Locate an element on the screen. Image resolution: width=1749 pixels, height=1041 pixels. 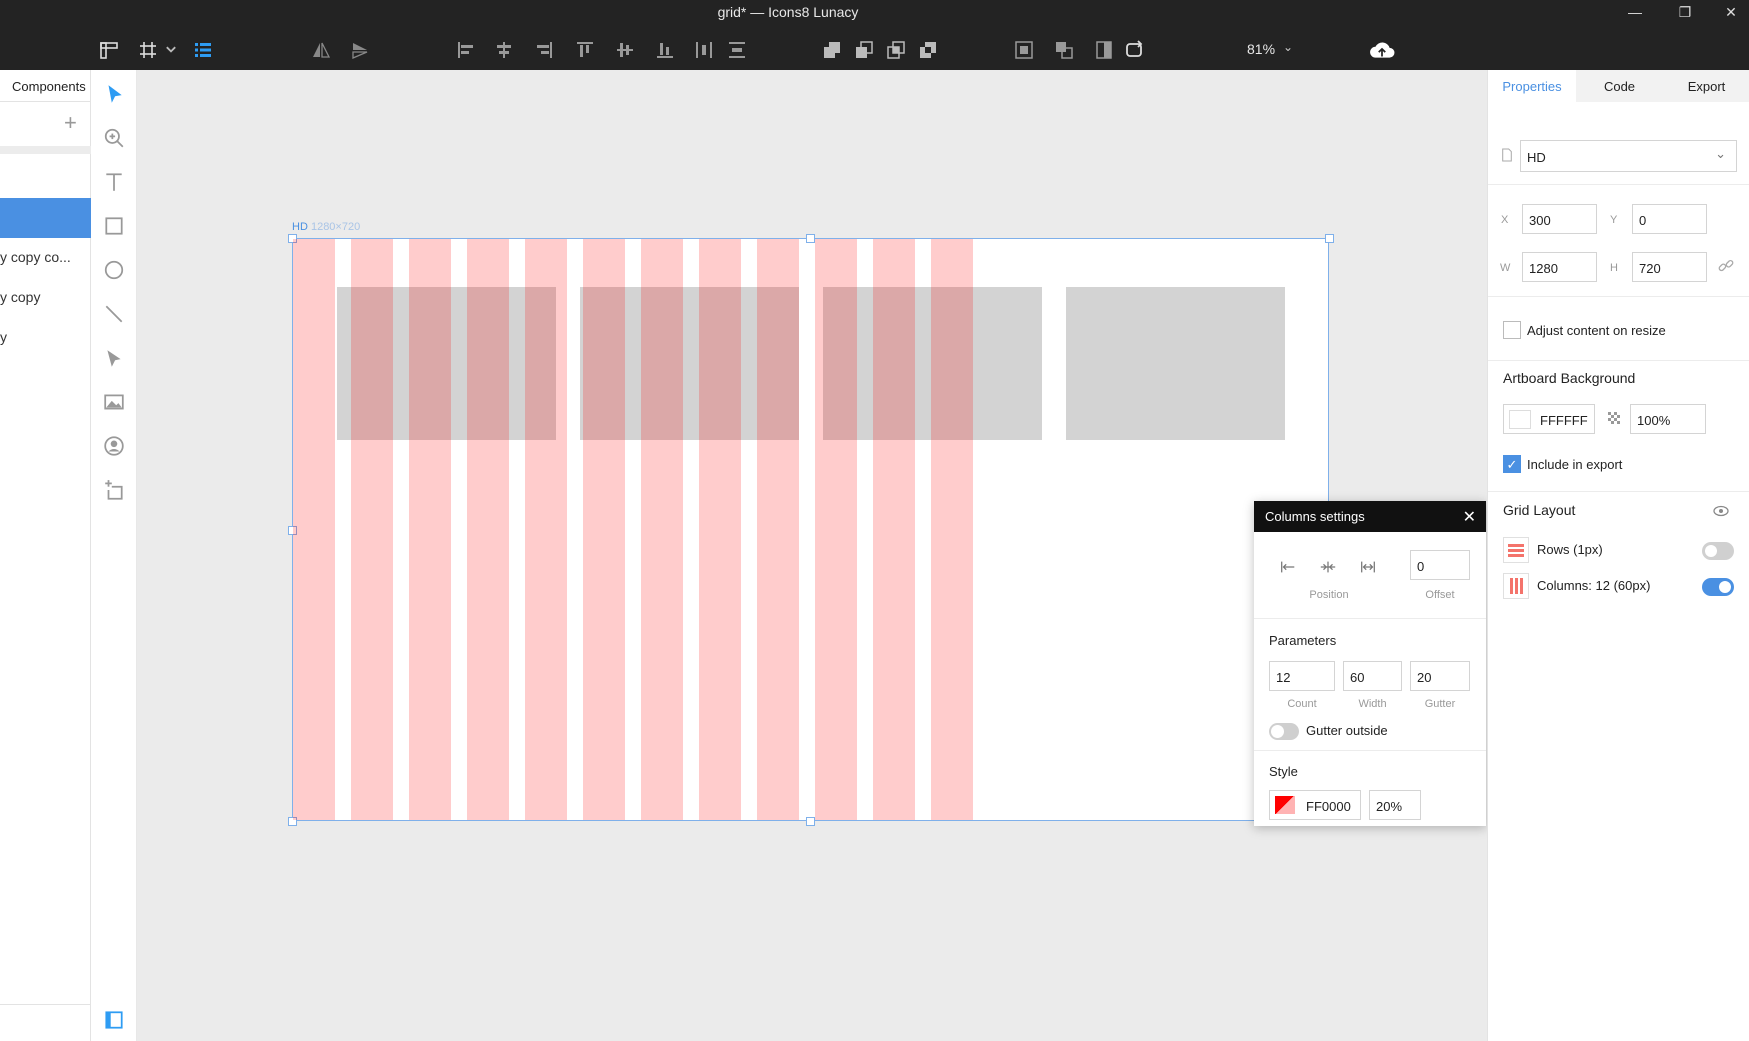
tool-strip is located at coordinates (114, 555).